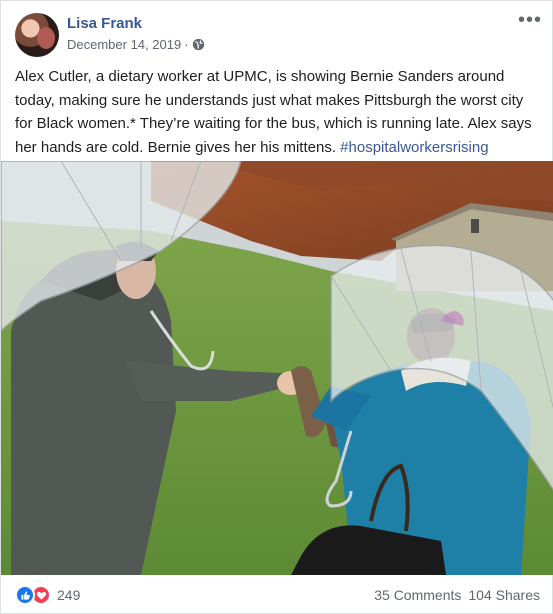  What do you see at coordinates (124, 44) in the screenshot?
I see `post-date: December 14, 2019` at bounding box center [124, 44].